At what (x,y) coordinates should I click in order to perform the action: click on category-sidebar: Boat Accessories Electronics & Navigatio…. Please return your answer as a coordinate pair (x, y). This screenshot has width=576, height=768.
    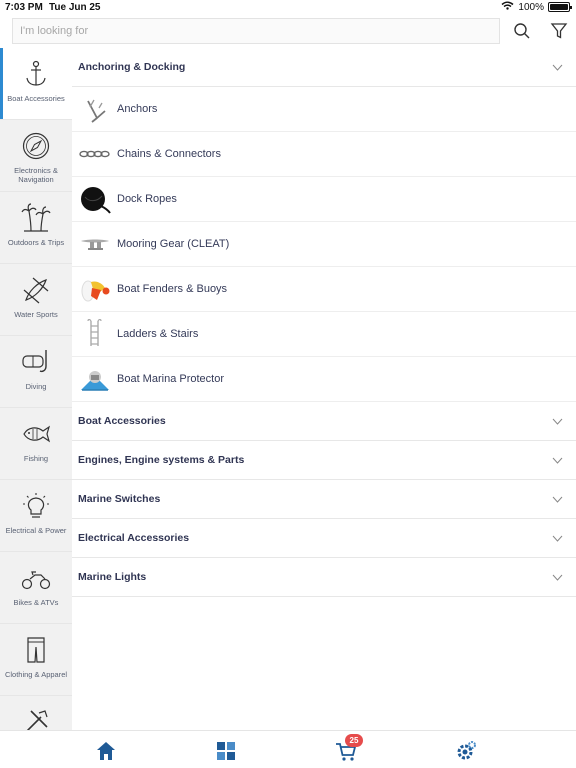
    Looking at the image, I should click on (36, 389).